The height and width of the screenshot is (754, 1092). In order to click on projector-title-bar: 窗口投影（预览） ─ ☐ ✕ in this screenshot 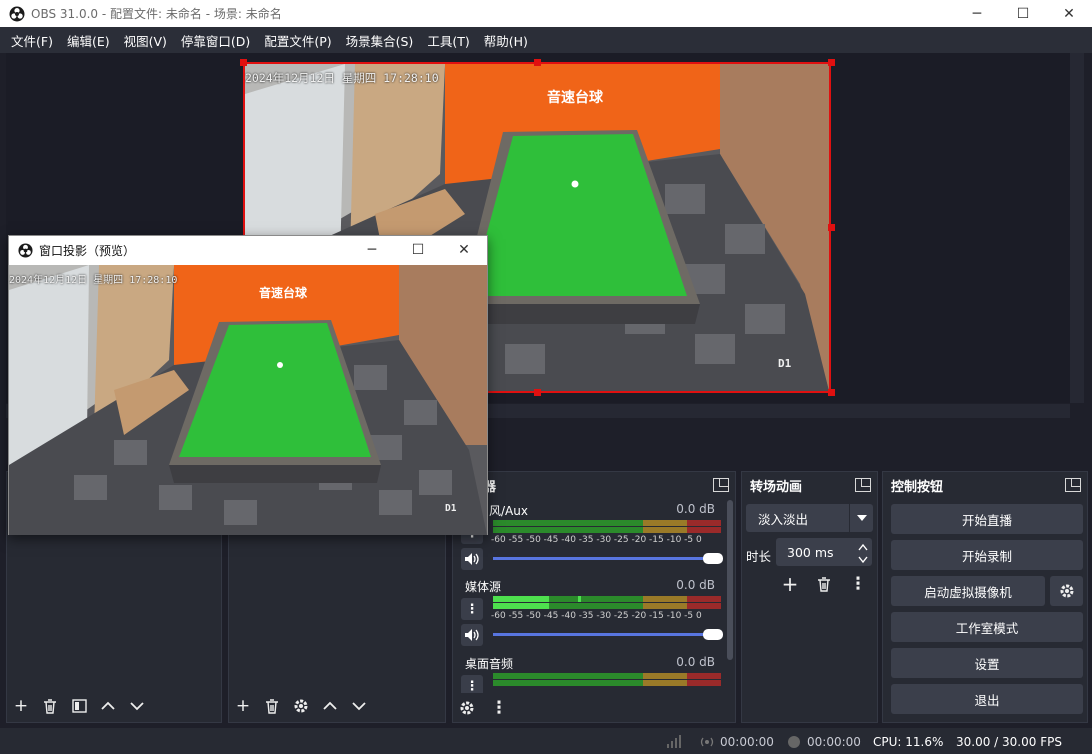, I will do `click(248, 250)`.